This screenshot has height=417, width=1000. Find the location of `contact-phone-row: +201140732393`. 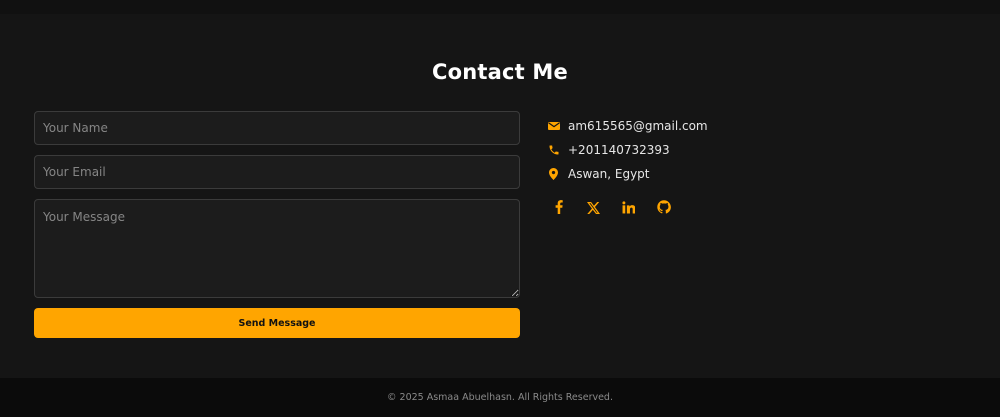

contact-phone-row: +201140732393 is located at coordinates (608, 150).